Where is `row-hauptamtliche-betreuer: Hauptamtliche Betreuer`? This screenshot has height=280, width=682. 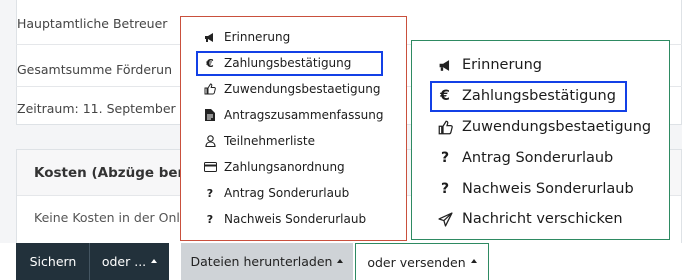 row-hauptamtliche-betreuer: Hauptamtliche Betreuer is located at coordinates (92, 23).